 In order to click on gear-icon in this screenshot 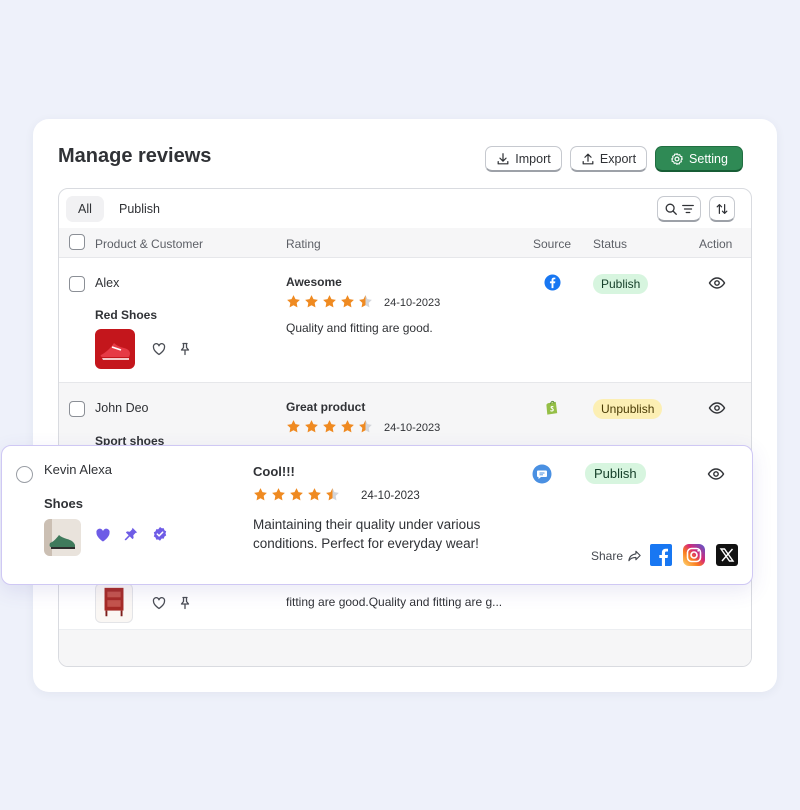, I will do `click(677, 158)`.